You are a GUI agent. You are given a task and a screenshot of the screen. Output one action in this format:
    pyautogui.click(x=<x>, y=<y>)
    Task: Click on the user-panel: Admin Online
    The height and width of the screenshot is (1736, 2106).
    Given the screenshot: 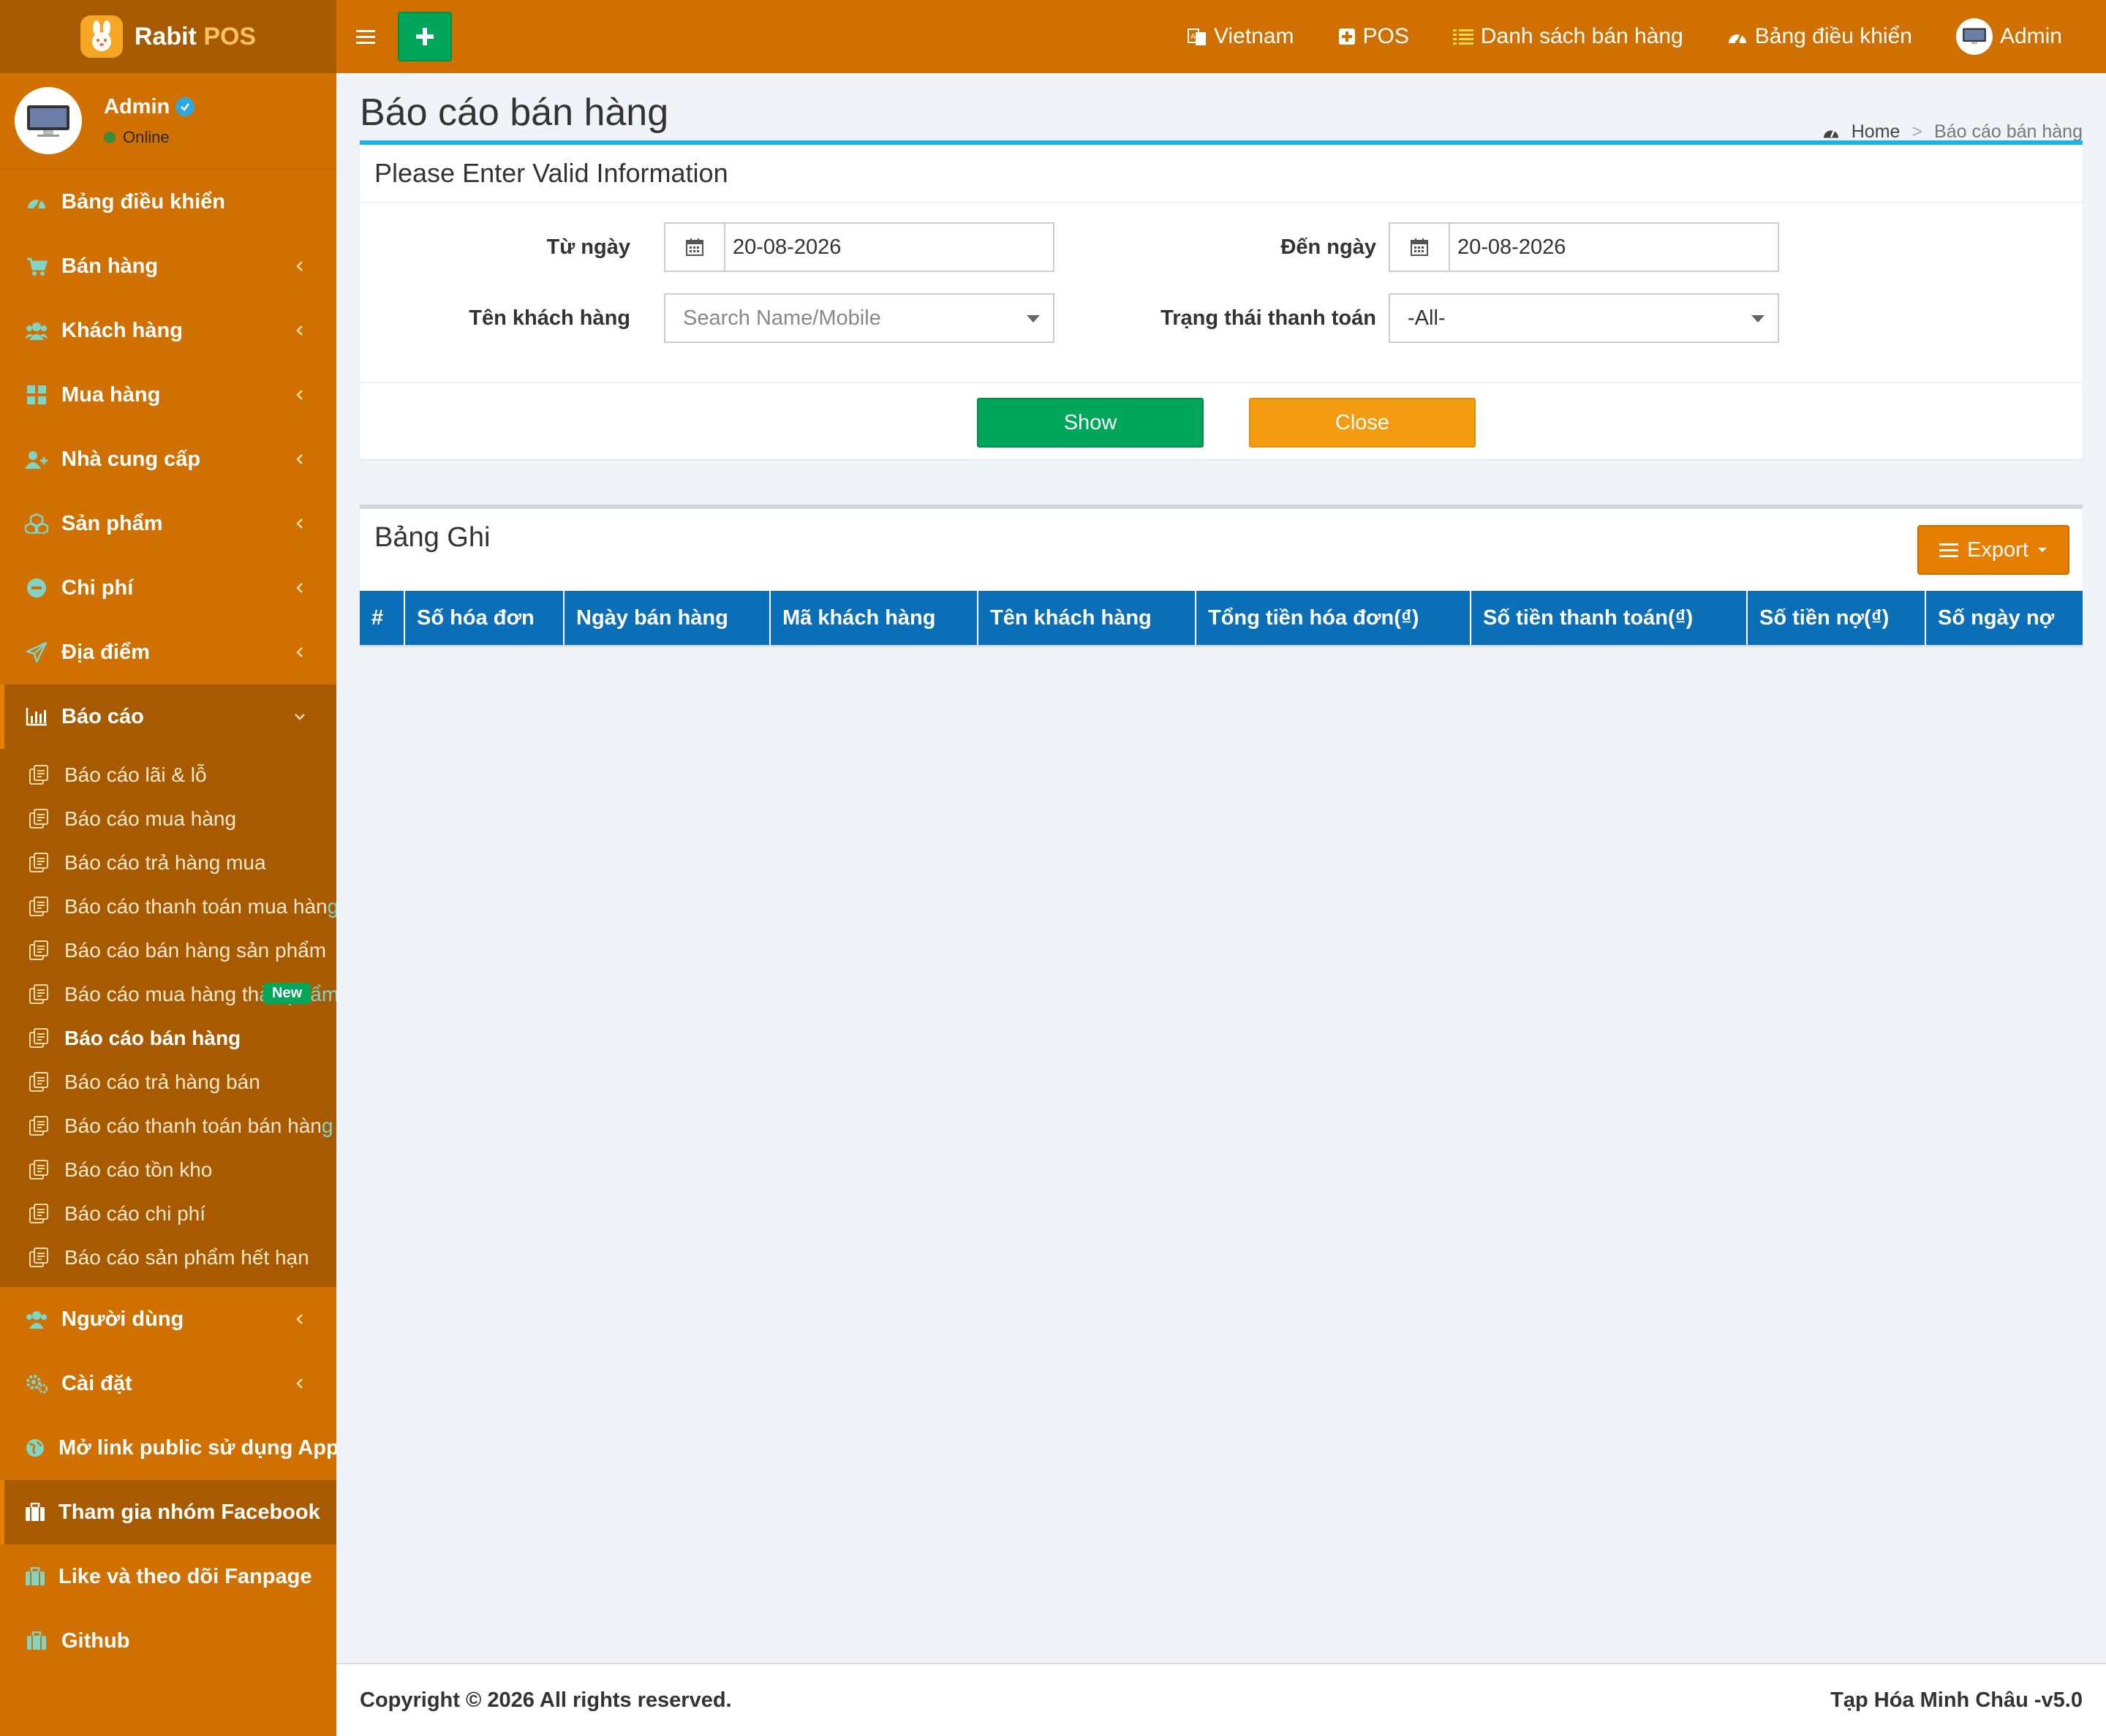 What is the action you would take?
    pyautogui.click(x=168, y=121)
    